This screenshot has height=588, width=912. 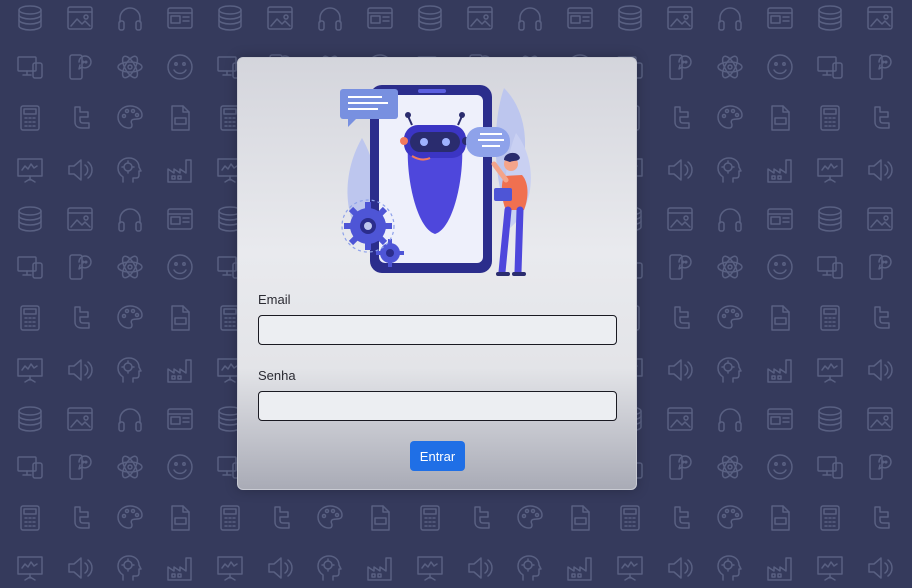 What do you see at coordinates (437, 406) in the screenshot?
I see `password-input` at bounding box center [437, 406].